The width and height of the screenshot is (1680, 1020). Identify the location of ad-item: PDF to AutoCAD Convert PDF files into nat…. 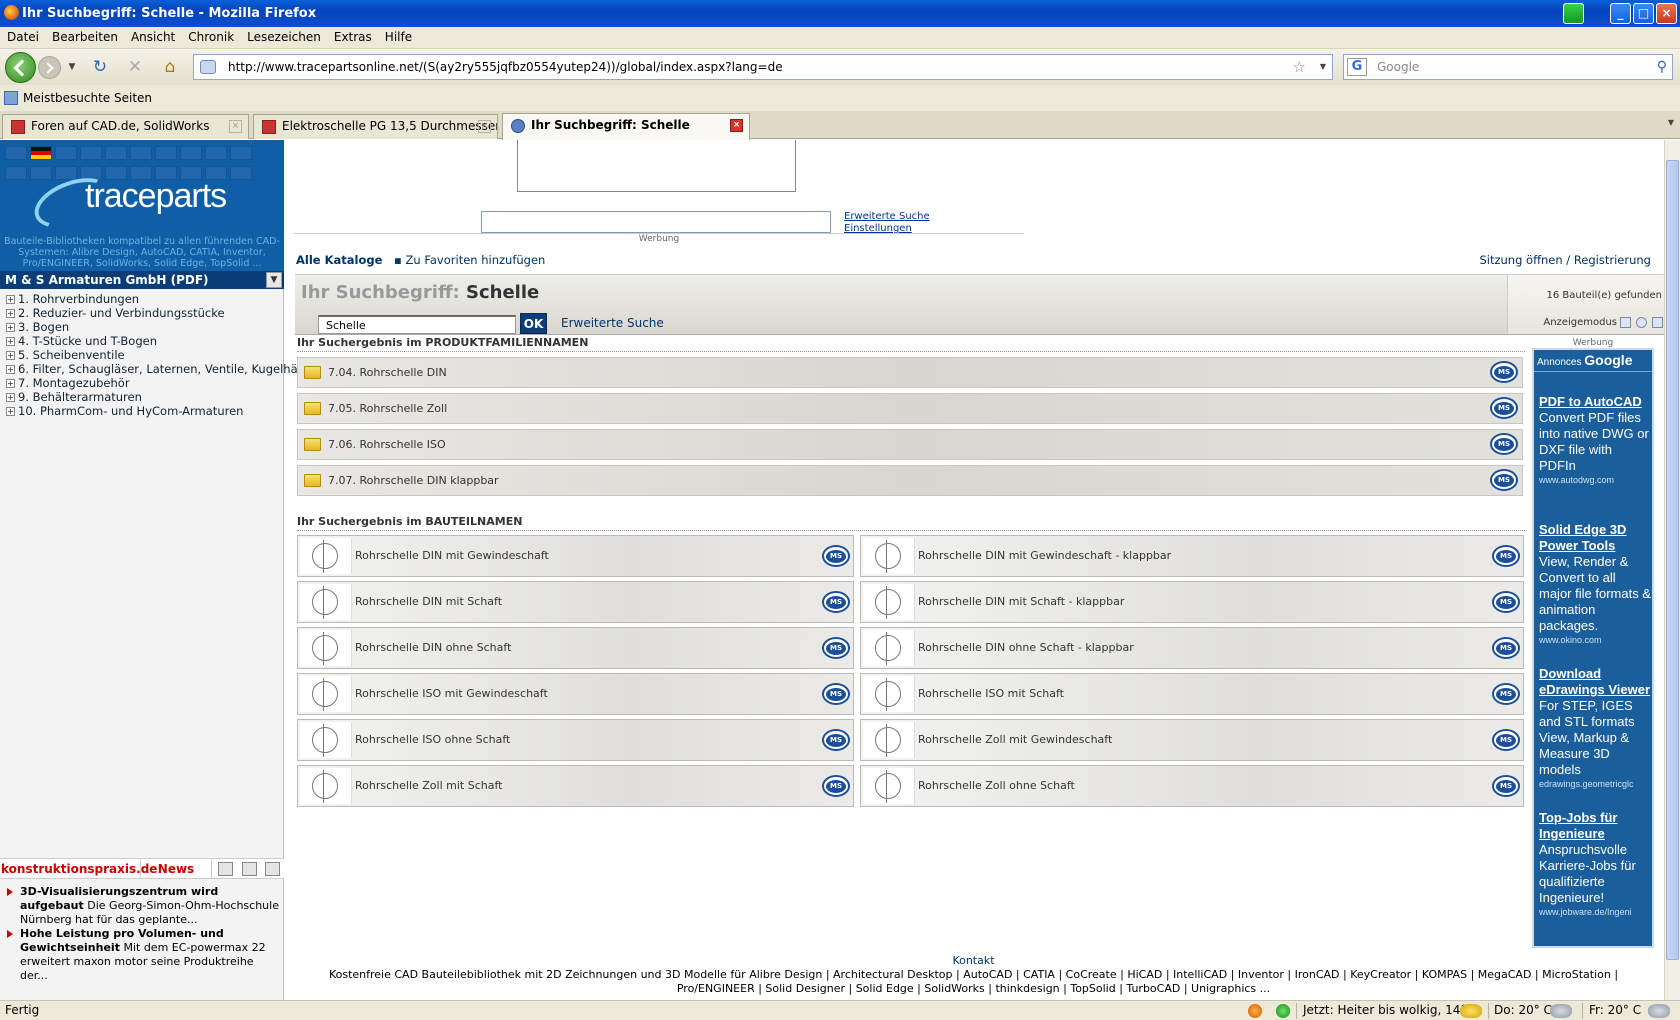
(1595, 440).